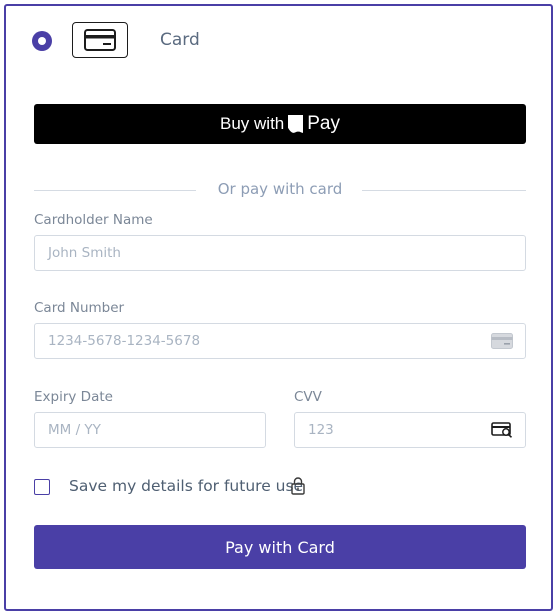 The height and width of the screenshot is (614, 558). I want to click on payment-method-radio, so click(42, 41).